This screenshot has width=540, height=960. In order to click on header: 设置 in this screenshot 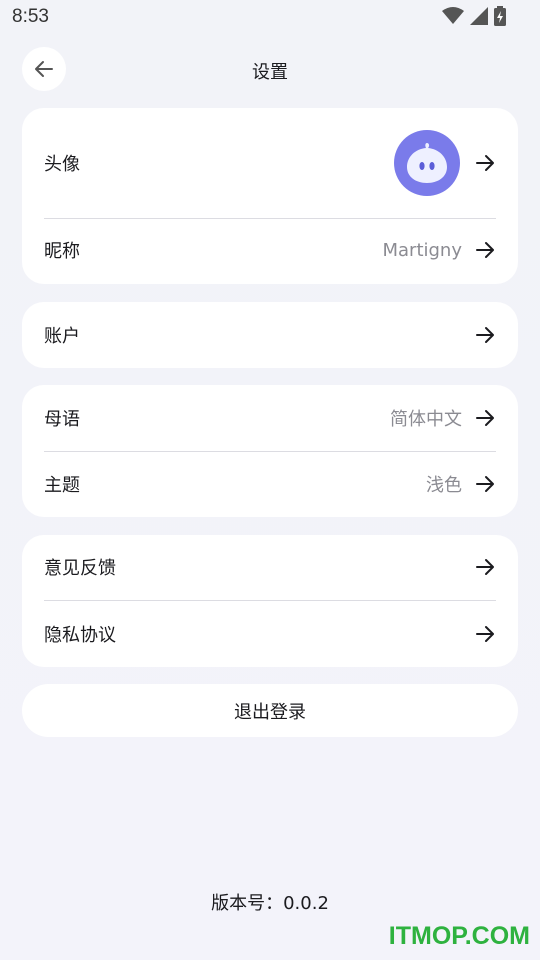, I will do `click(270, 69)`.